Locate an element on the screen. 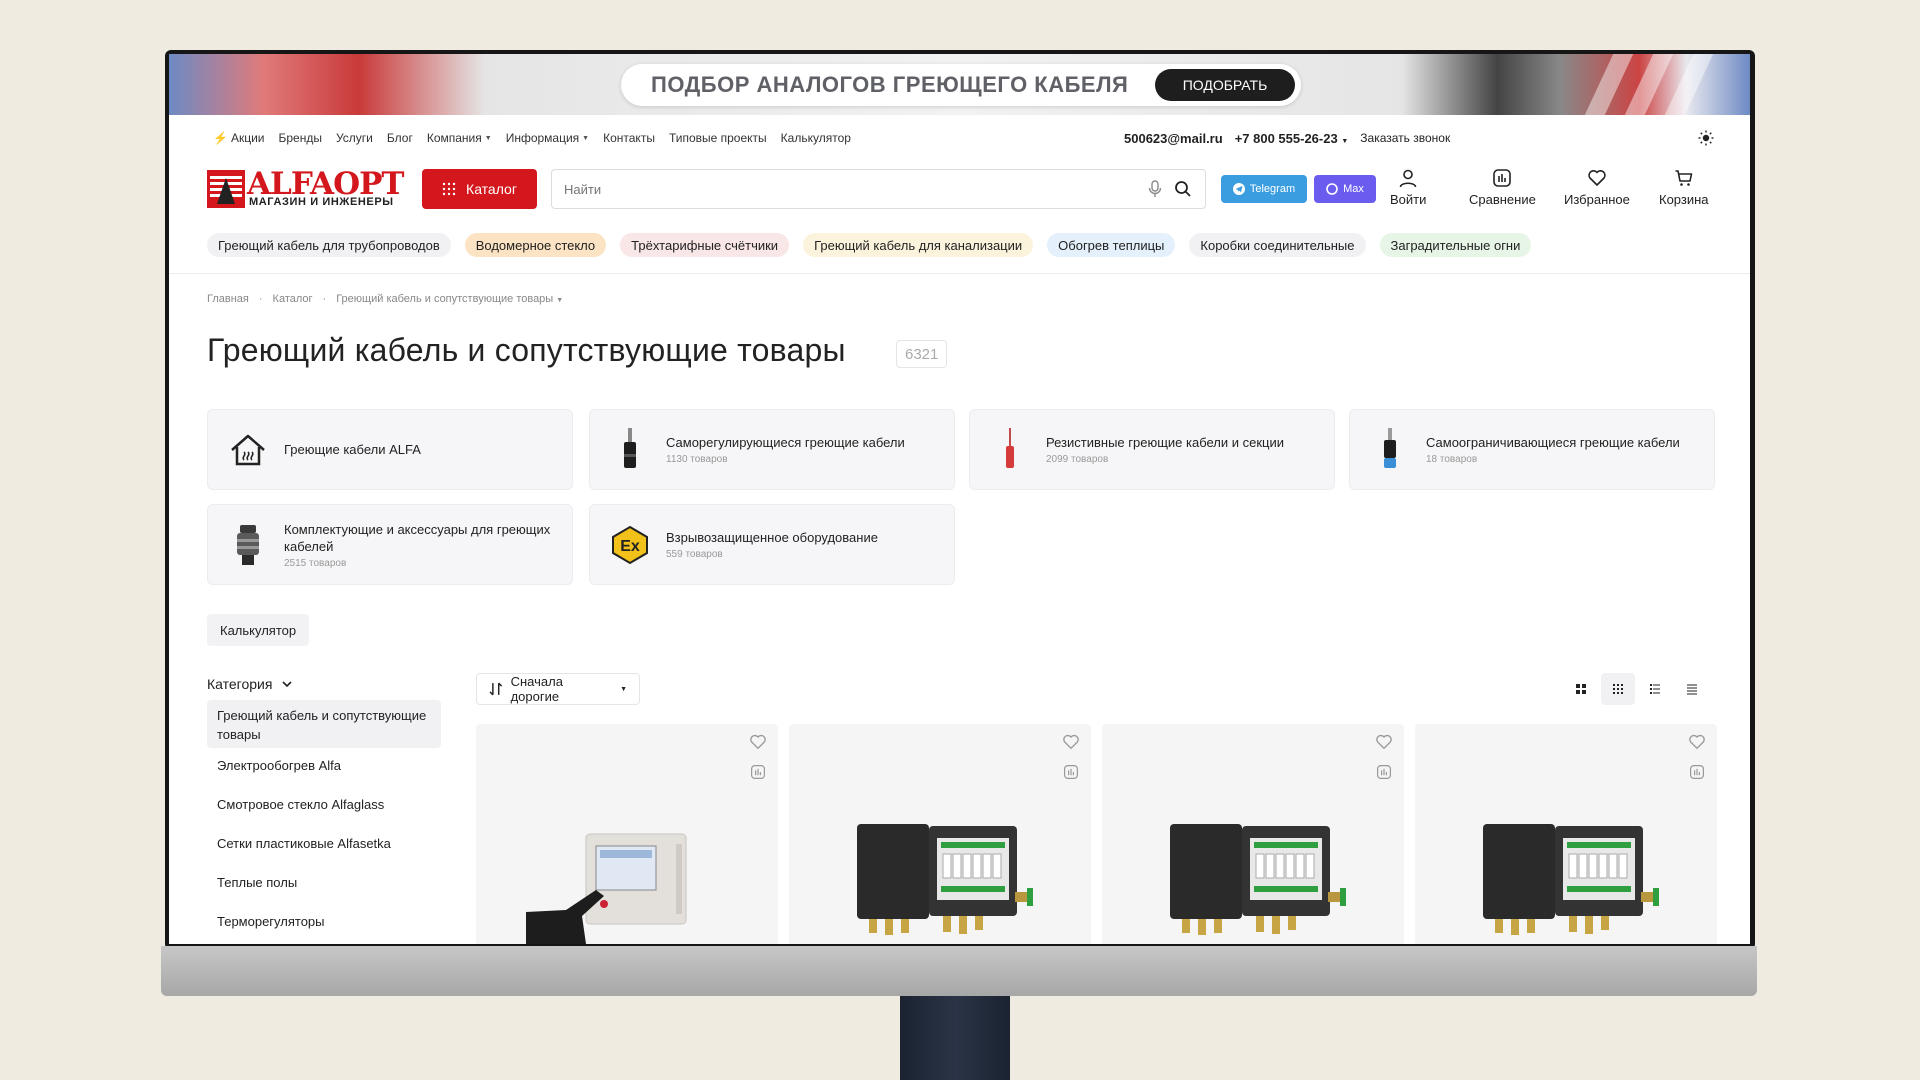  sidebar-item-heating-cable: Греющий кабель и сопутствующие товары is located at coordinates (324, 724).